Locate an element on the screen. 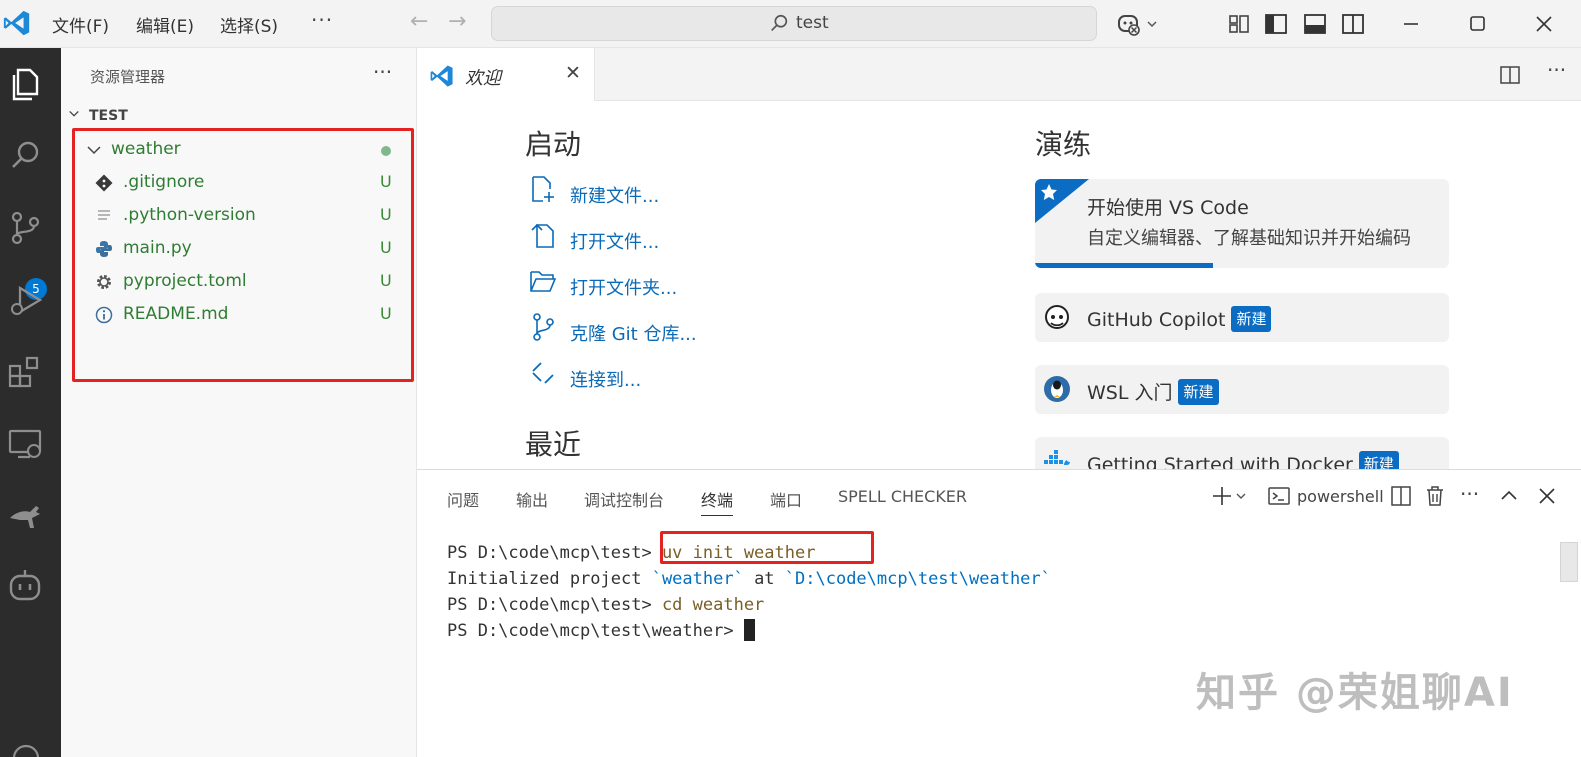 This screenshot has height=757, width=1581. split-terminal-icon is located at coordinates (1401, 496).